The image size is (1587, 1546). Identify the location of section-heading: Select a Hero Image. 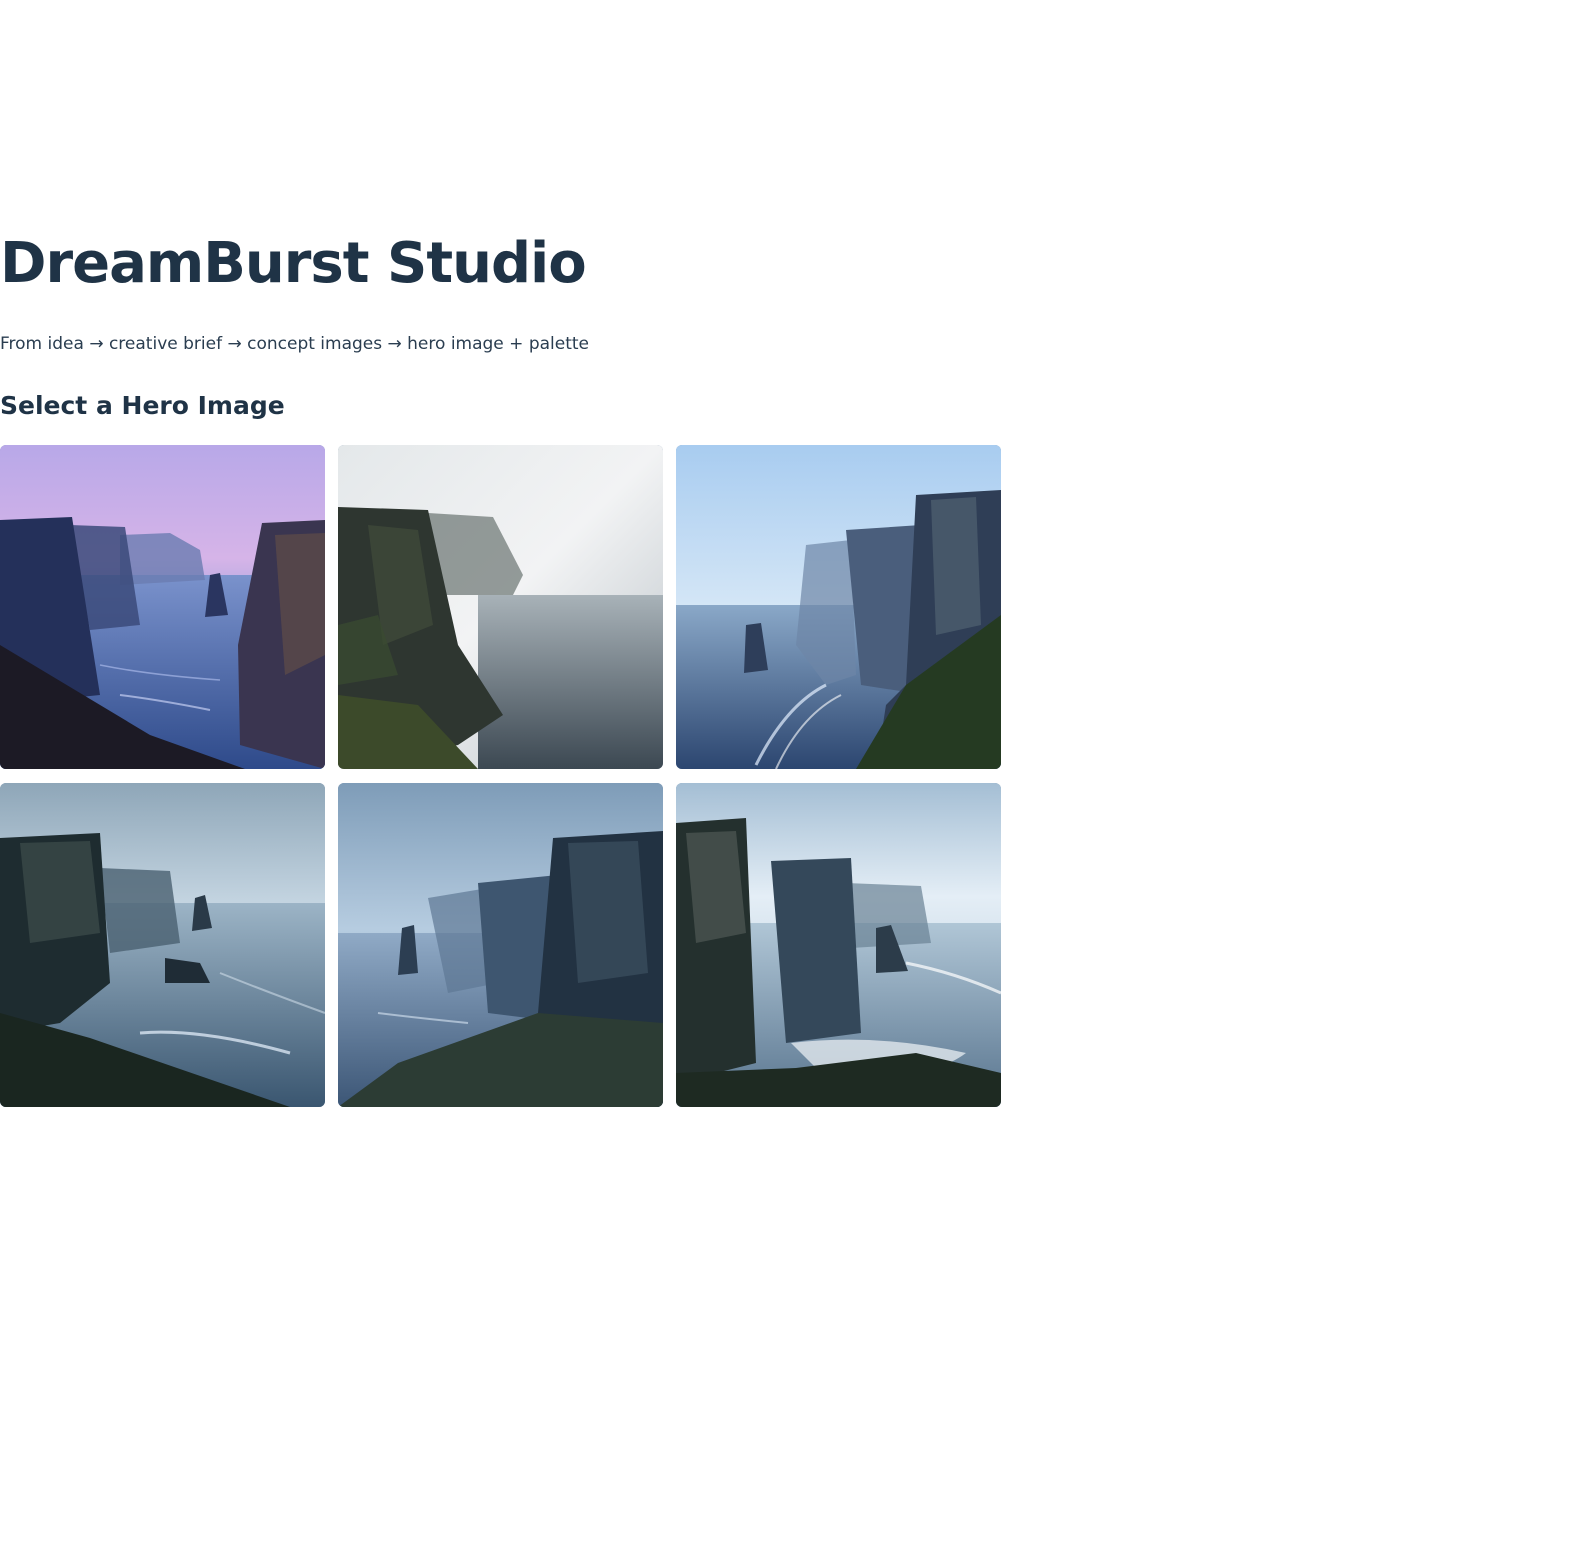
(142, 405).